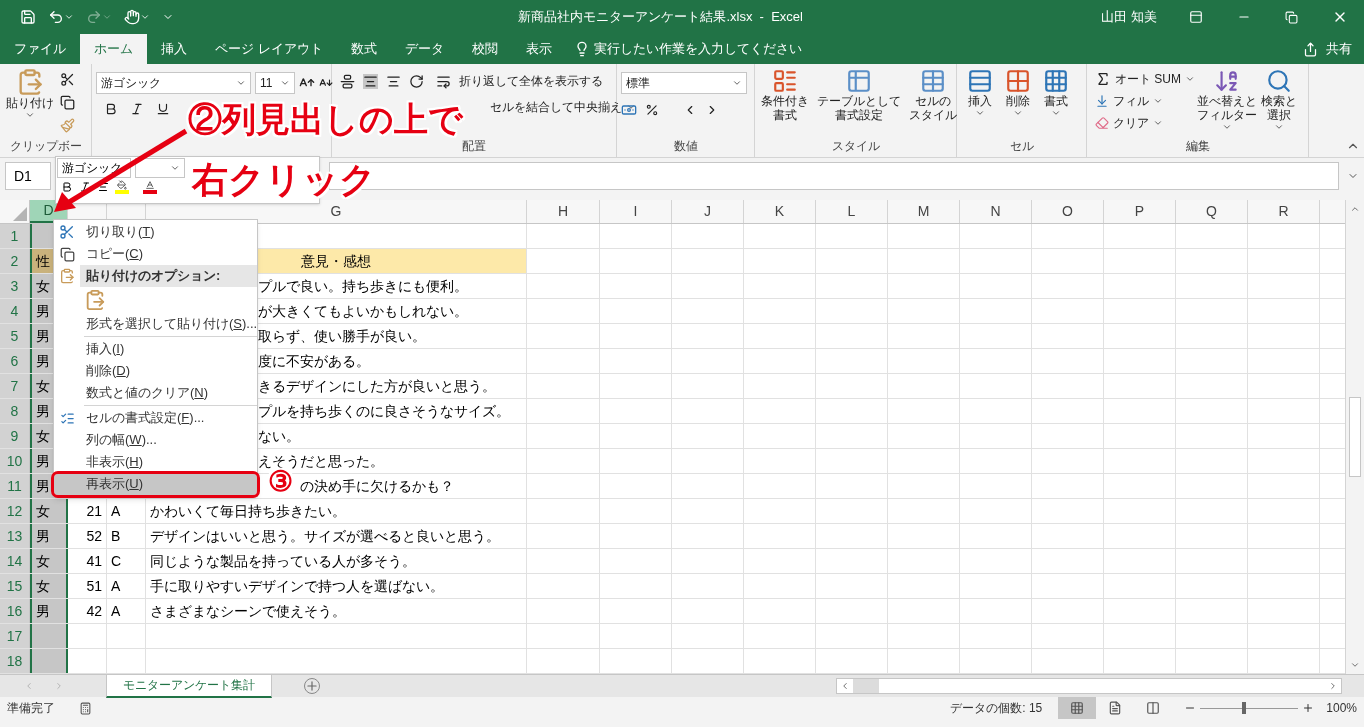 This screenshot has height=727, width=1364. What do you see at coordinates (1212, 211) in the screenshot?
I see `column-header: Q` at bounding box center [1212, 211].